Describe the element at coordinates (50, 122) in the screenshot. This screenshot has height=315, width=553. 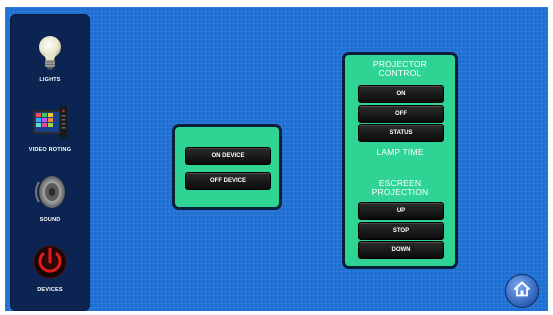
I see `tv-remote-icon` at that location.